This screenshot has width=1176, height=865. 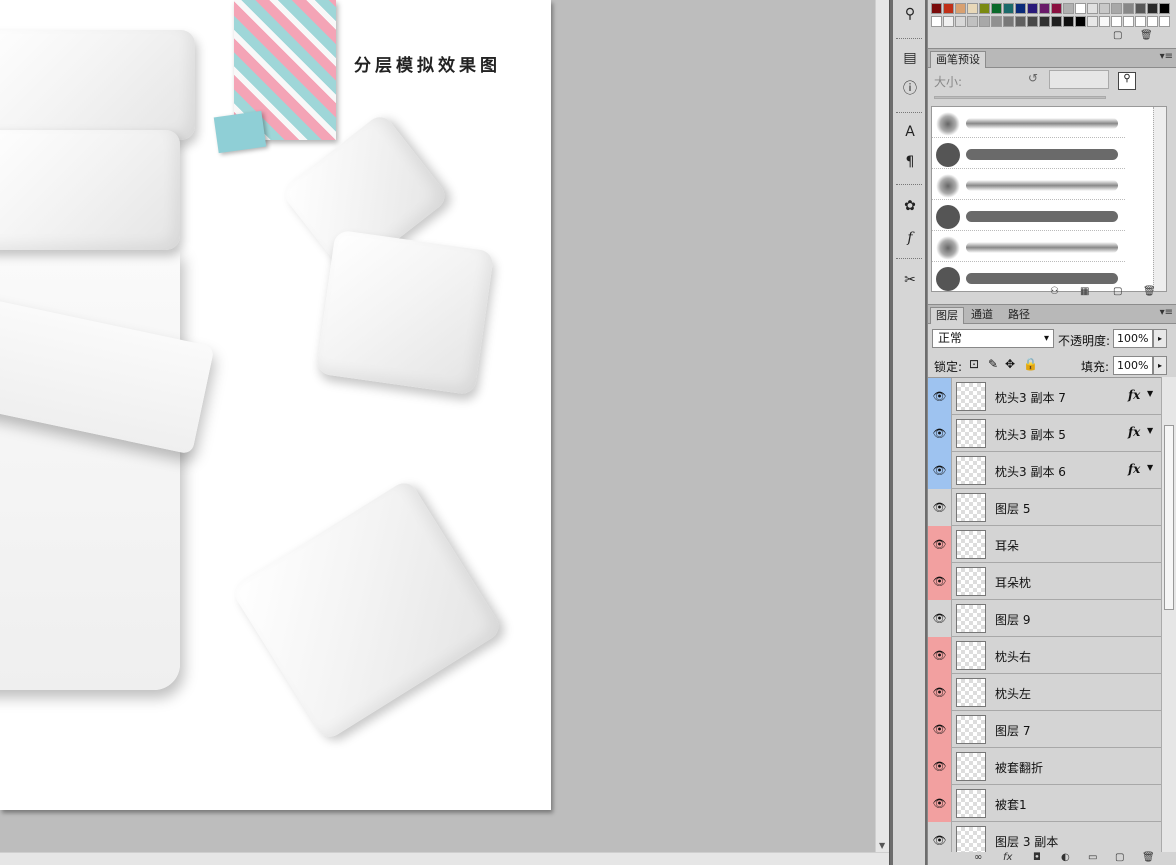 I want to click on layer-name: 图层 9, so click(x=1012, y=619).